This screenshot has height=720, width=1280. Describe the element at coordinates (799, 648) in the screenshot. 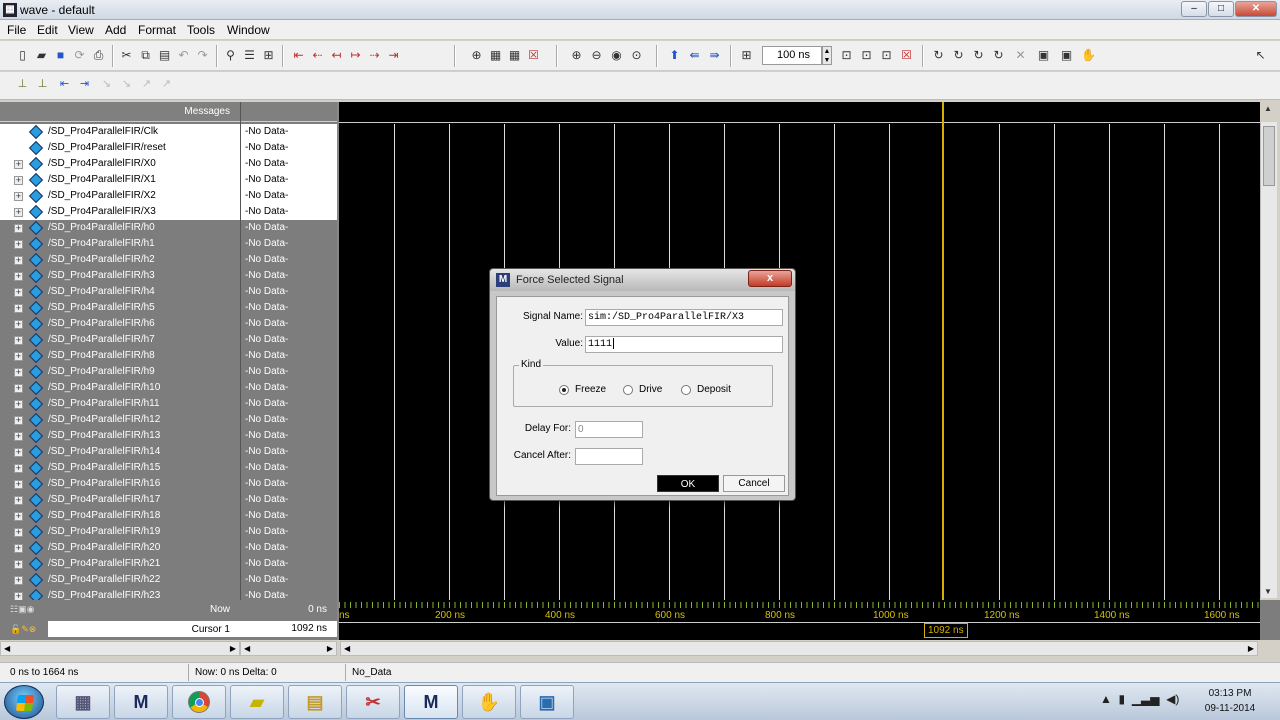

I see `wave-hscrollbar: ◀ ▶` at that location.